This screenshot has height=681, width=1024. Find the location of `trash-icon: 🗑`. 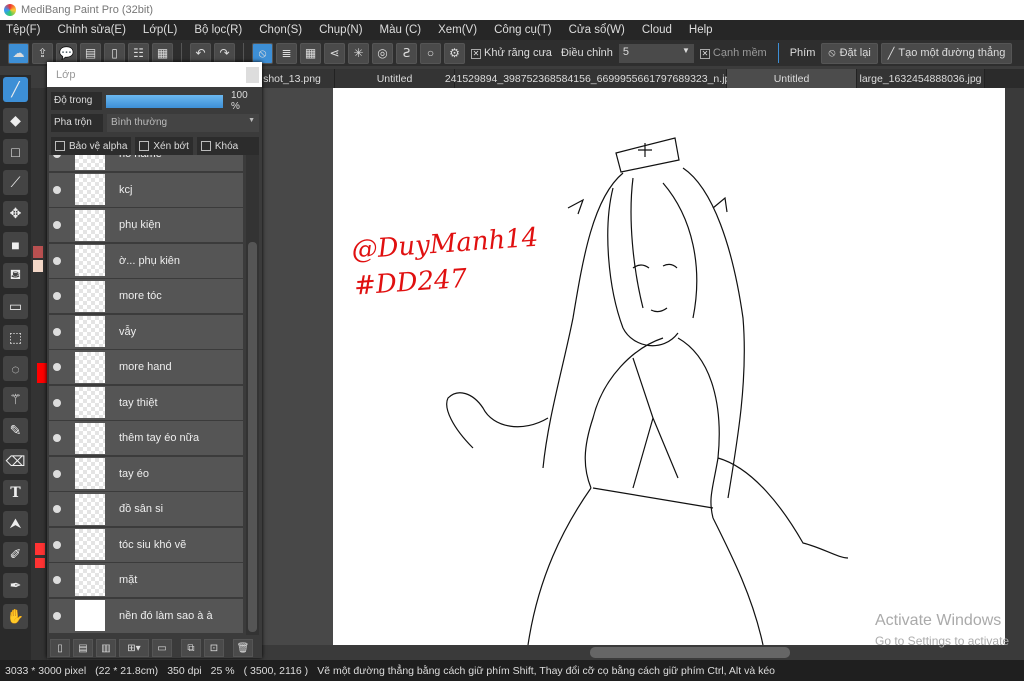

trash-icon: 🗑 is located at coordinates (243, 648).